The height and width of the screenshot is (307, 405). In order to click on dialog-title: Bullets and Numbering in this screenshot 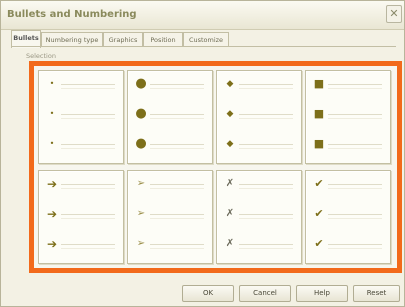, I will do `click(72, 14)`.